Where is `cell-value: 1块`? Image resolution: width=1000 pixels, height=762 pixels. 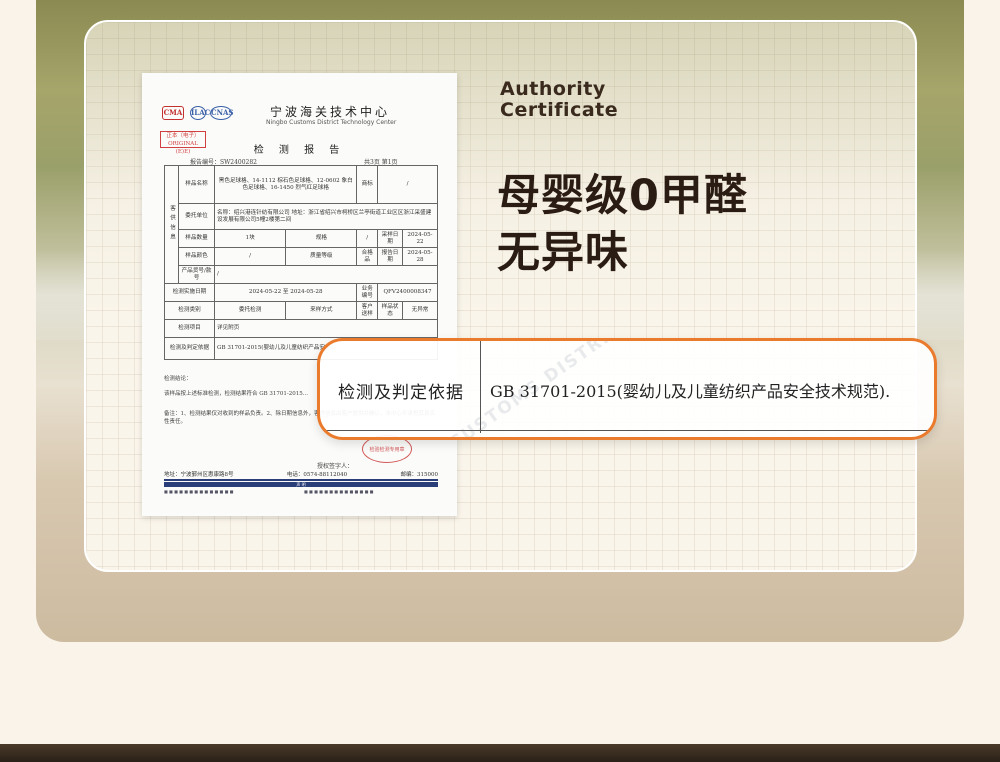 cell-value: 1块 is located at coordinates (250, 238).